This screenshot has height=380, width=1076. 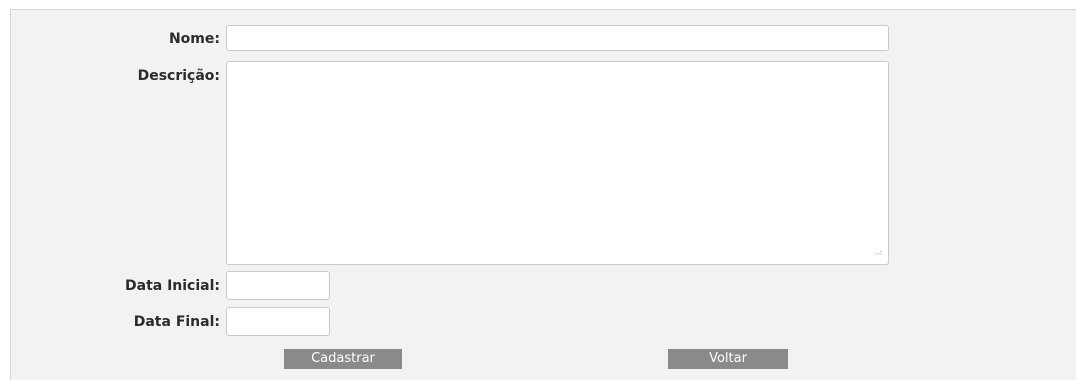 What do you see at coordinates (176, 322) in the screenshot?
I see `data-final-label: Data Final:` at bounding box center [176, 322].